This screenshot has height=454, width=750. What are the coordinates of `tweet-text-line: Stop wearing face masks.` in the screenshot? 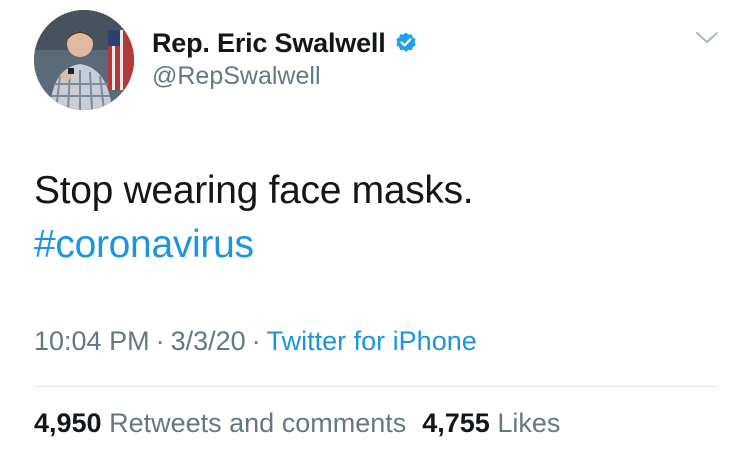 It's located at (254, 190).